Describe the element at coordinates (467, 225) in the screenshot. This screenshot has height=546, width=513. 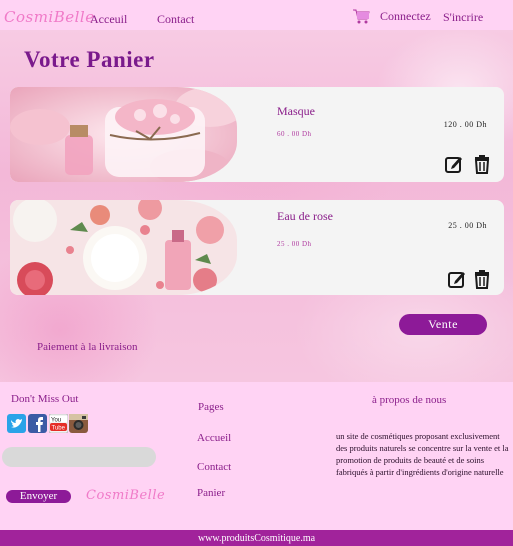
I see `product-total-price: 25 . 00 Dh` at that location.